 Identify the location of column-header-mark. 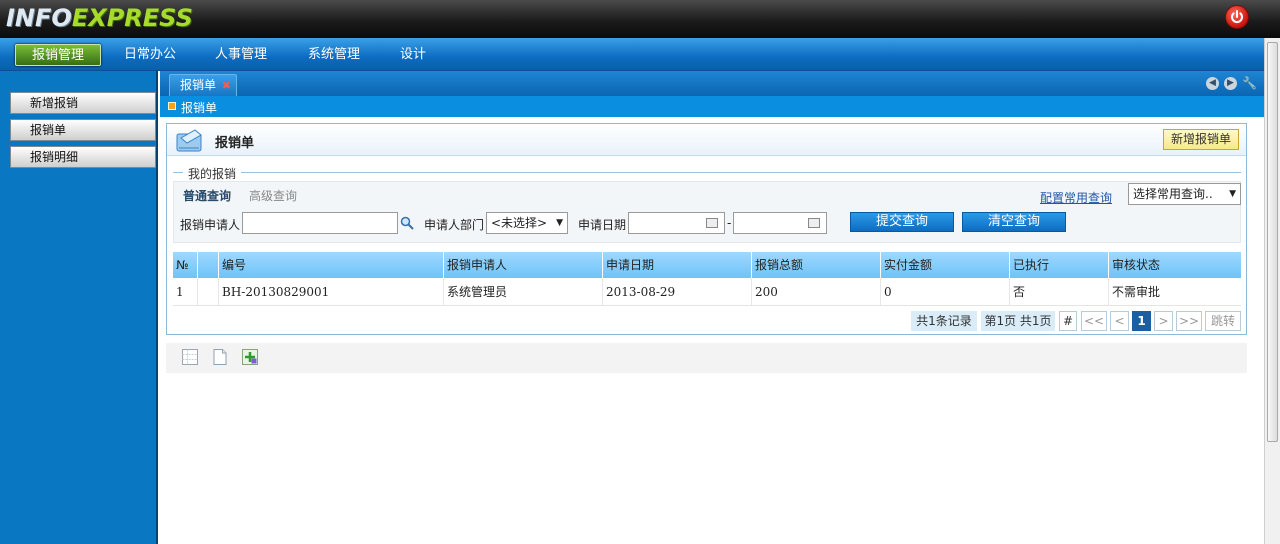
(207, 265).